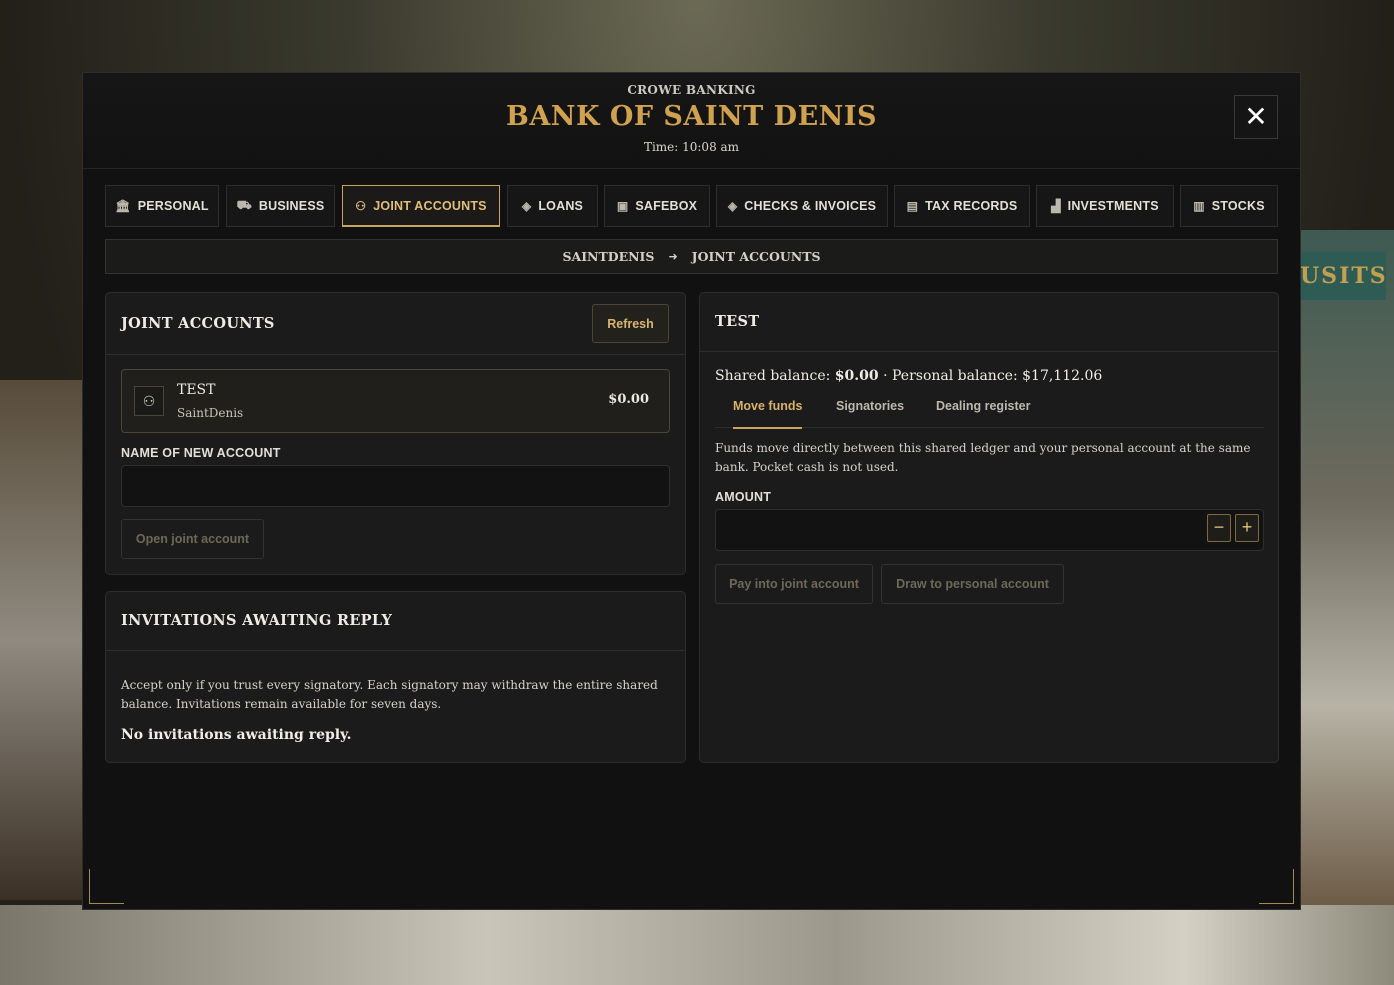  I want to click on tab-safebox: ▣ SAFEBOX, so click(657, 206).